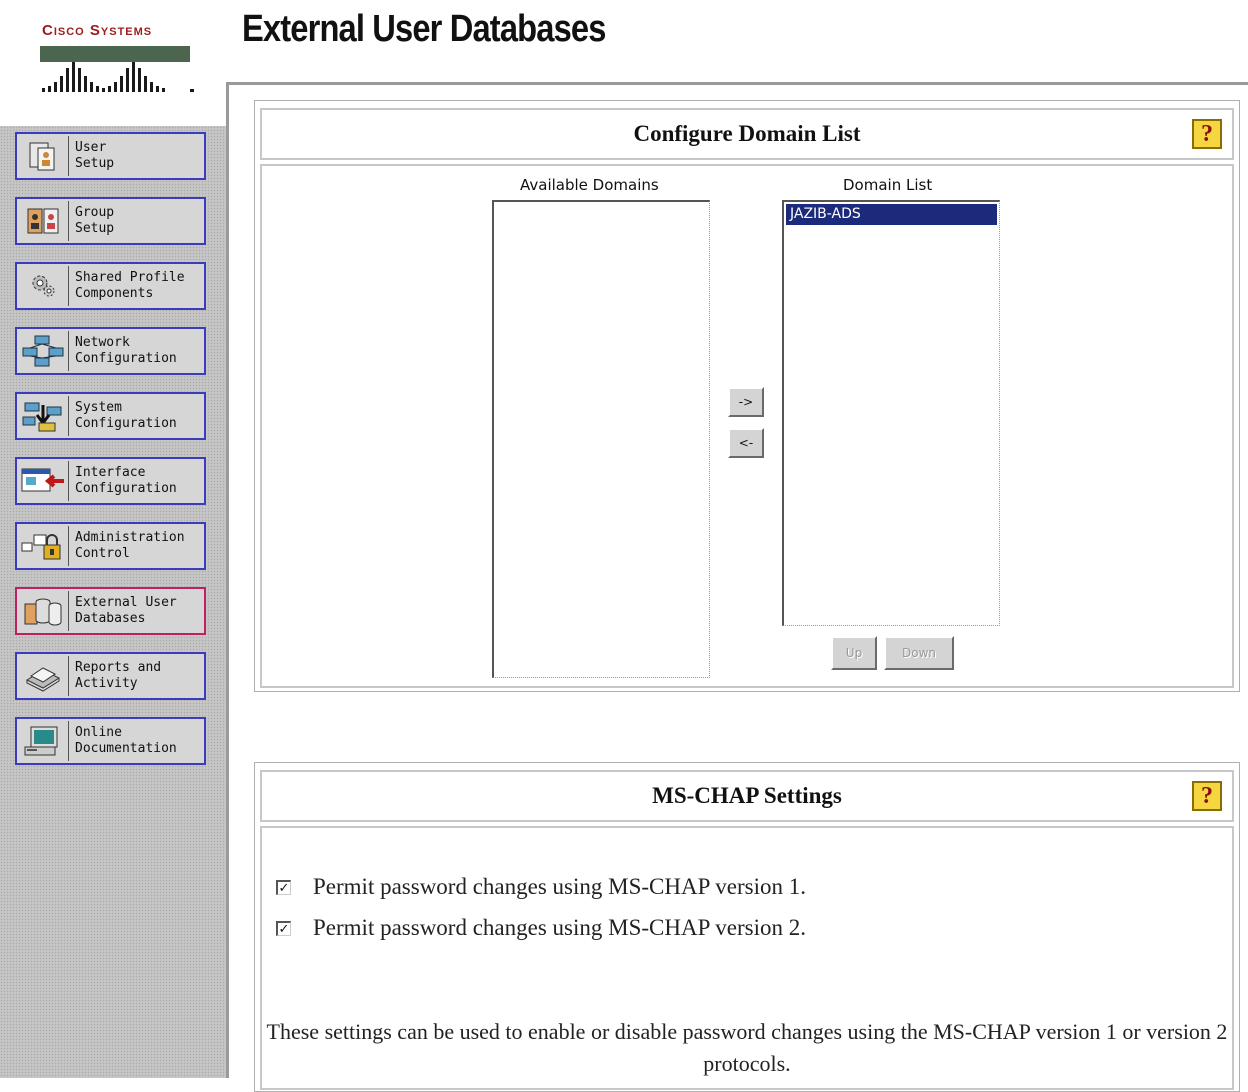 This screenshot has height=1092, width=1248. Describe the element at coordinates (43, 286) in the screenshot. I see `shared-profile-icon` at that location.